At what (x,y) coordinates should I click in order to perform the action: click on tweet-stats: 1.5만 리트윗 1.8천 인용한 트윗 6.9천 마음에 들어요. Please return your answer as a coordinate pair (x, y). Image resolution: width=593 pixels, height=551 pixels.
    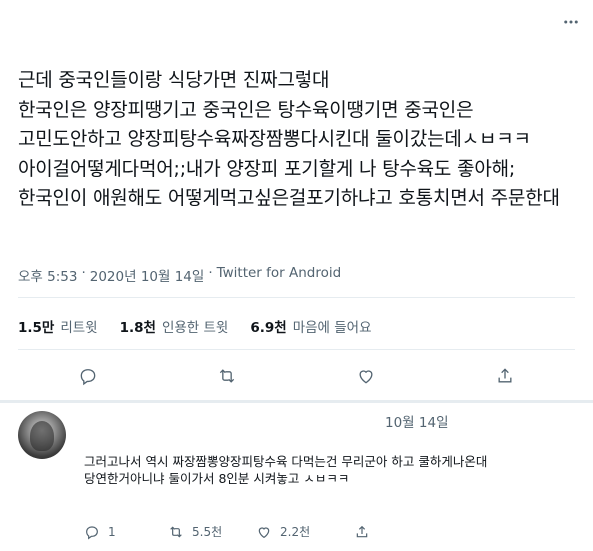
    Looking at the image, I should click on (195, 326).